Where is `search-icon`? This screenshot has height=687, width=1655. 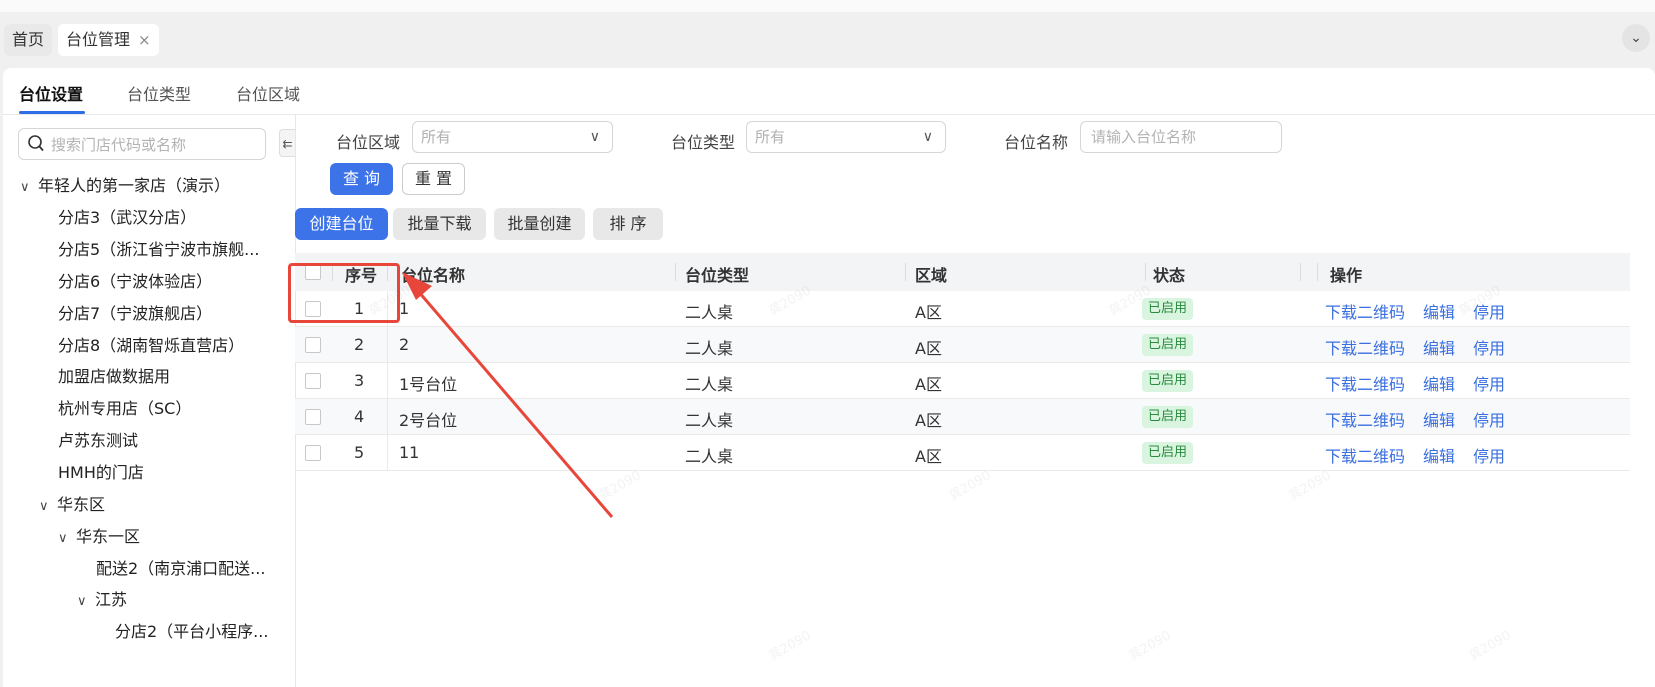 search-icon is located at coordinates (36, 145).